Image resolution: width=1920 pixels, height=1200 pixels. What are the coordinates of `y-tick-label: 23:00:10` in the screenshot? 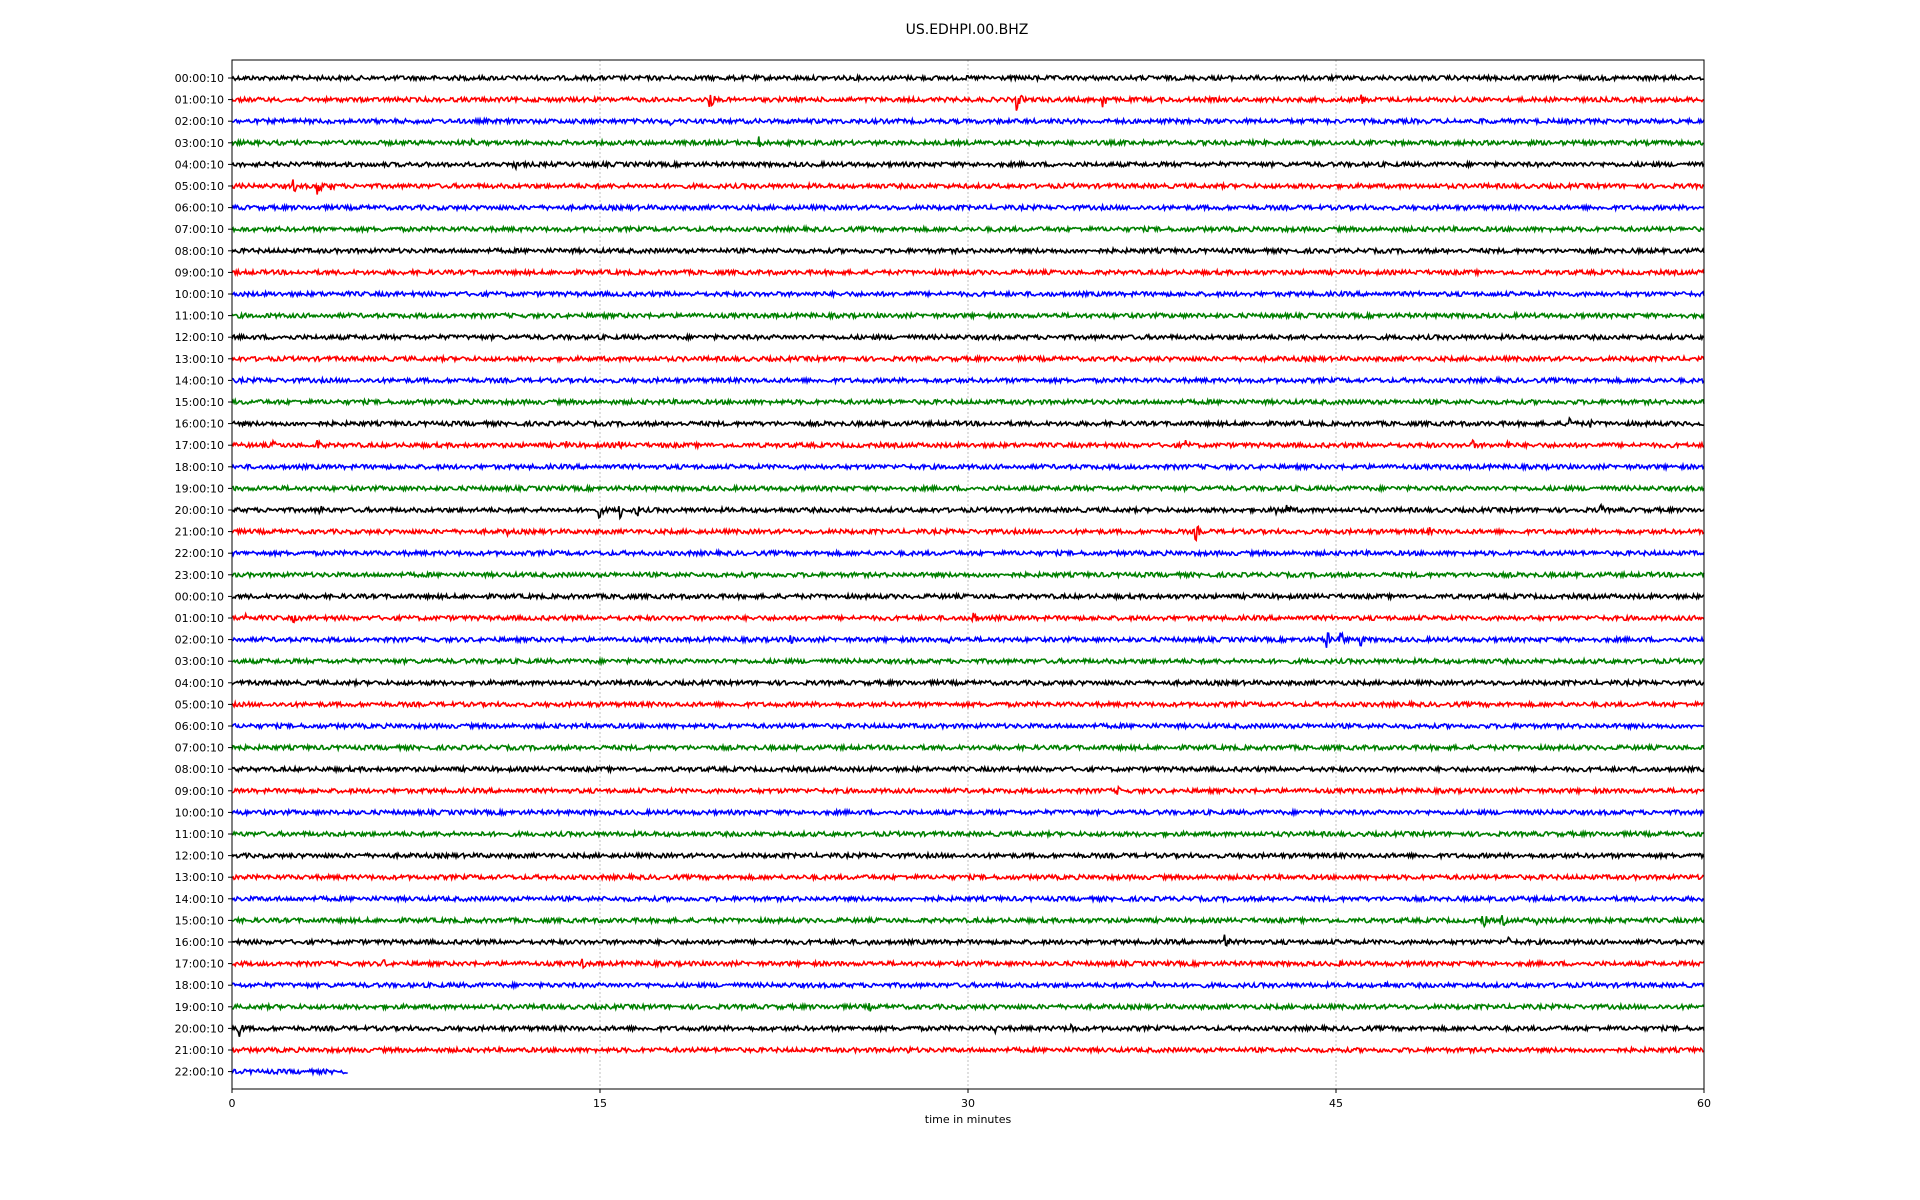 It's located at (199, 575).